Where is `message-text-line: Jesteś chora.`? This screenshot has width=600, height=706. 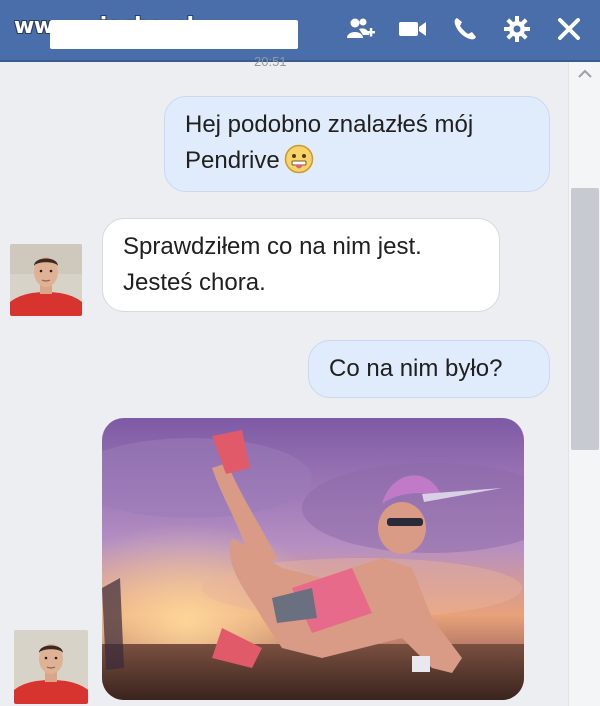
message-text-line: Jesteś chora. is located at coordinates (194, 282).